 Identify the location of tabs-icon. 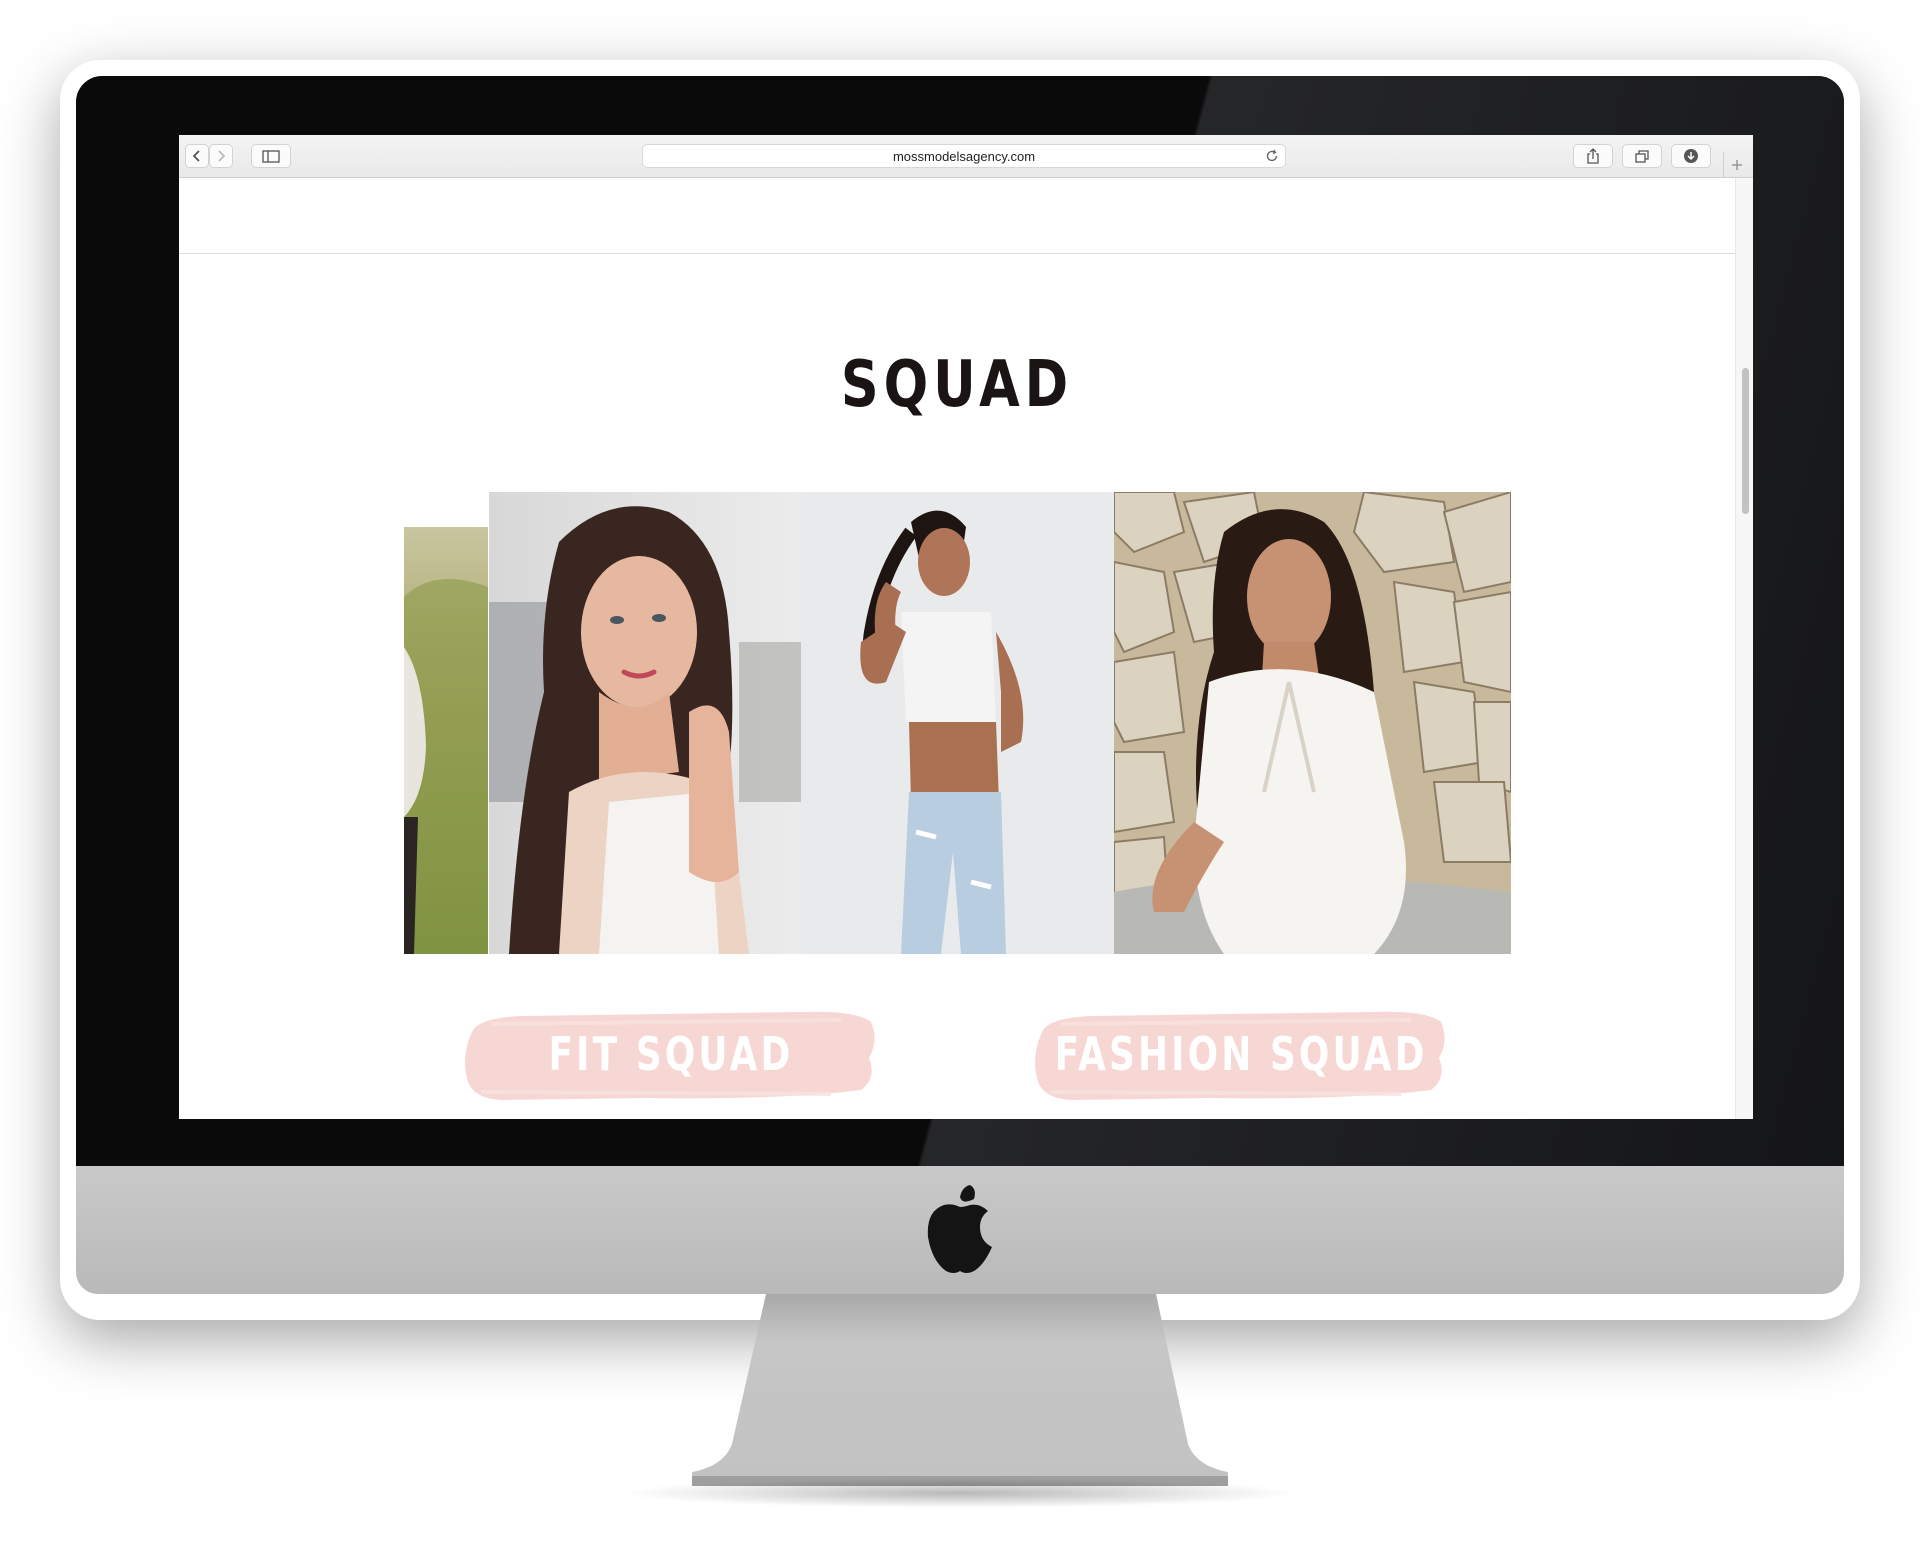
(1642, 156).